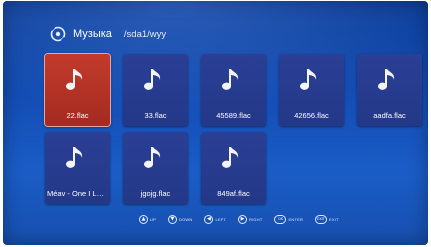 Image resolution: width=431 pixels, height=247 pixels. I want to click on hint-down: ▼ DOWN, so click(180, 219).